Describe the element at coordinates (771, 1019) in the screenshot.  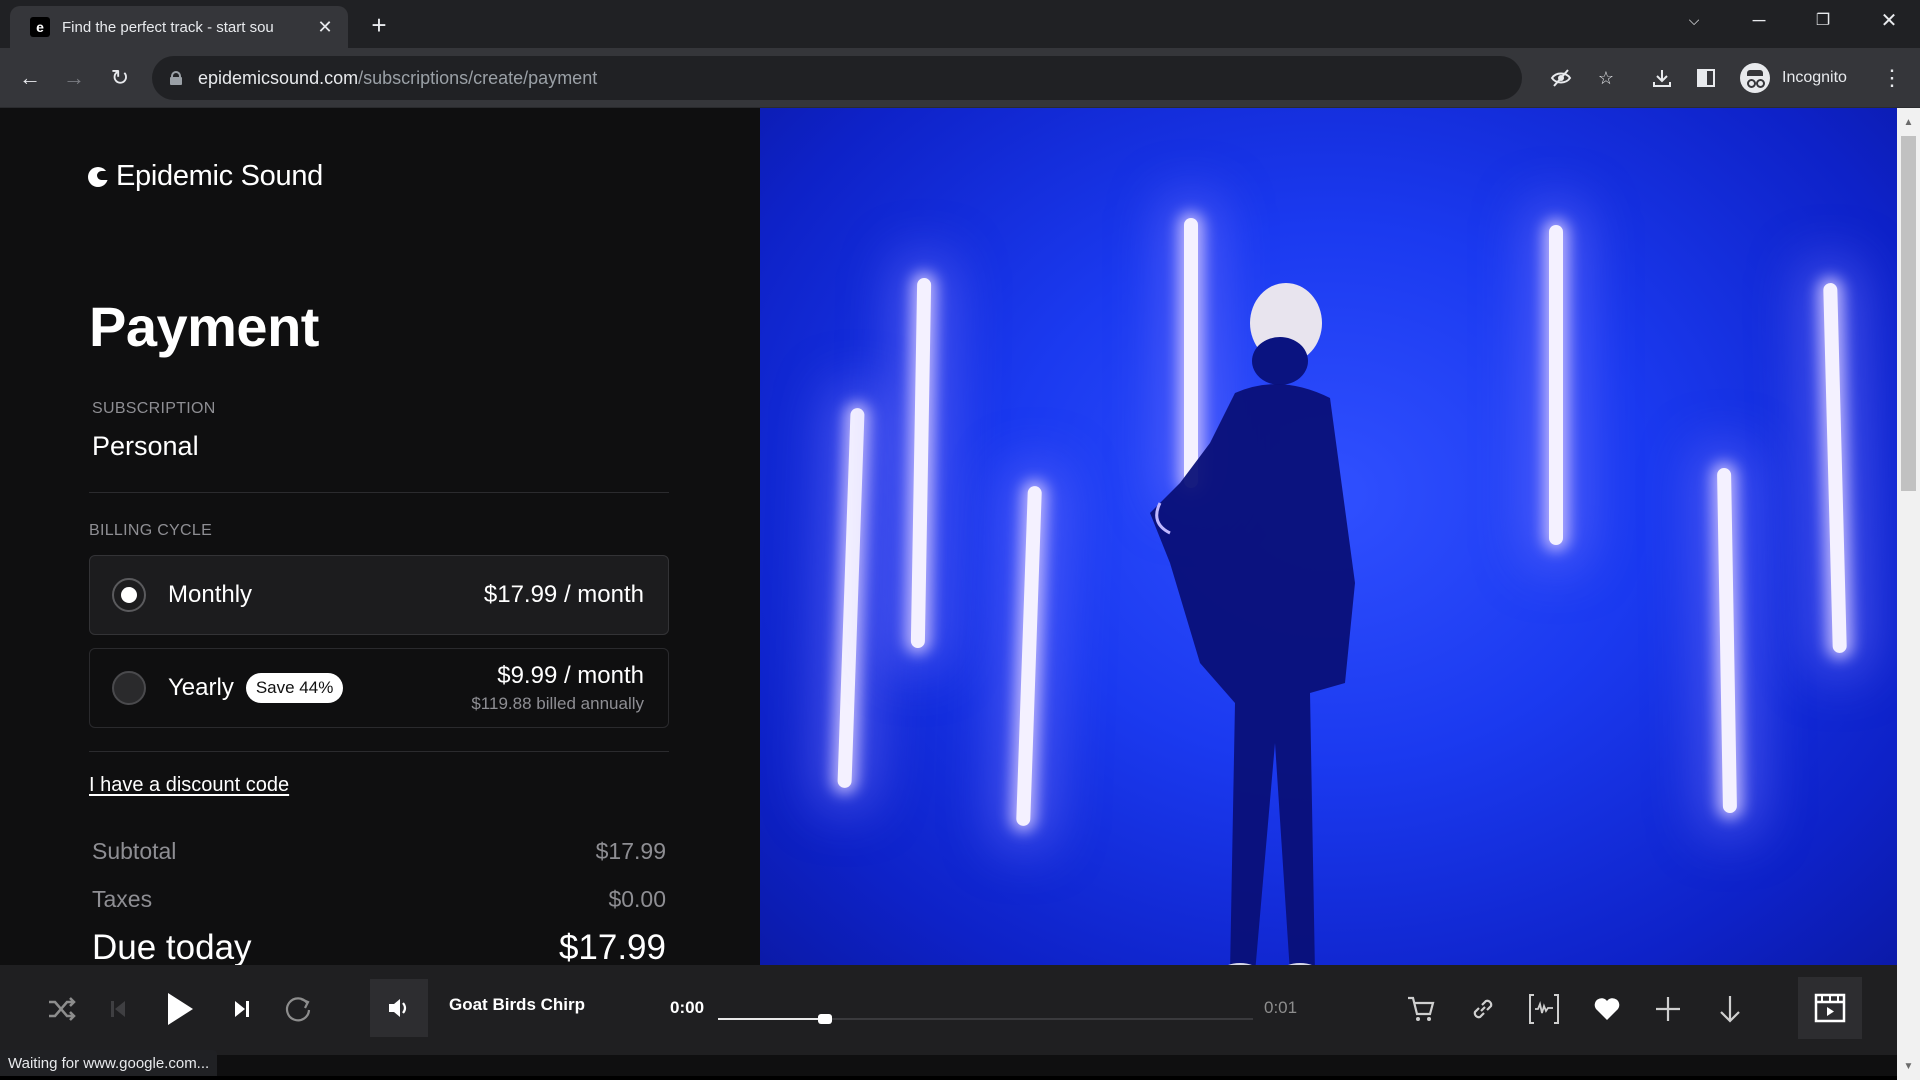
I see `seek-progress` at that location.